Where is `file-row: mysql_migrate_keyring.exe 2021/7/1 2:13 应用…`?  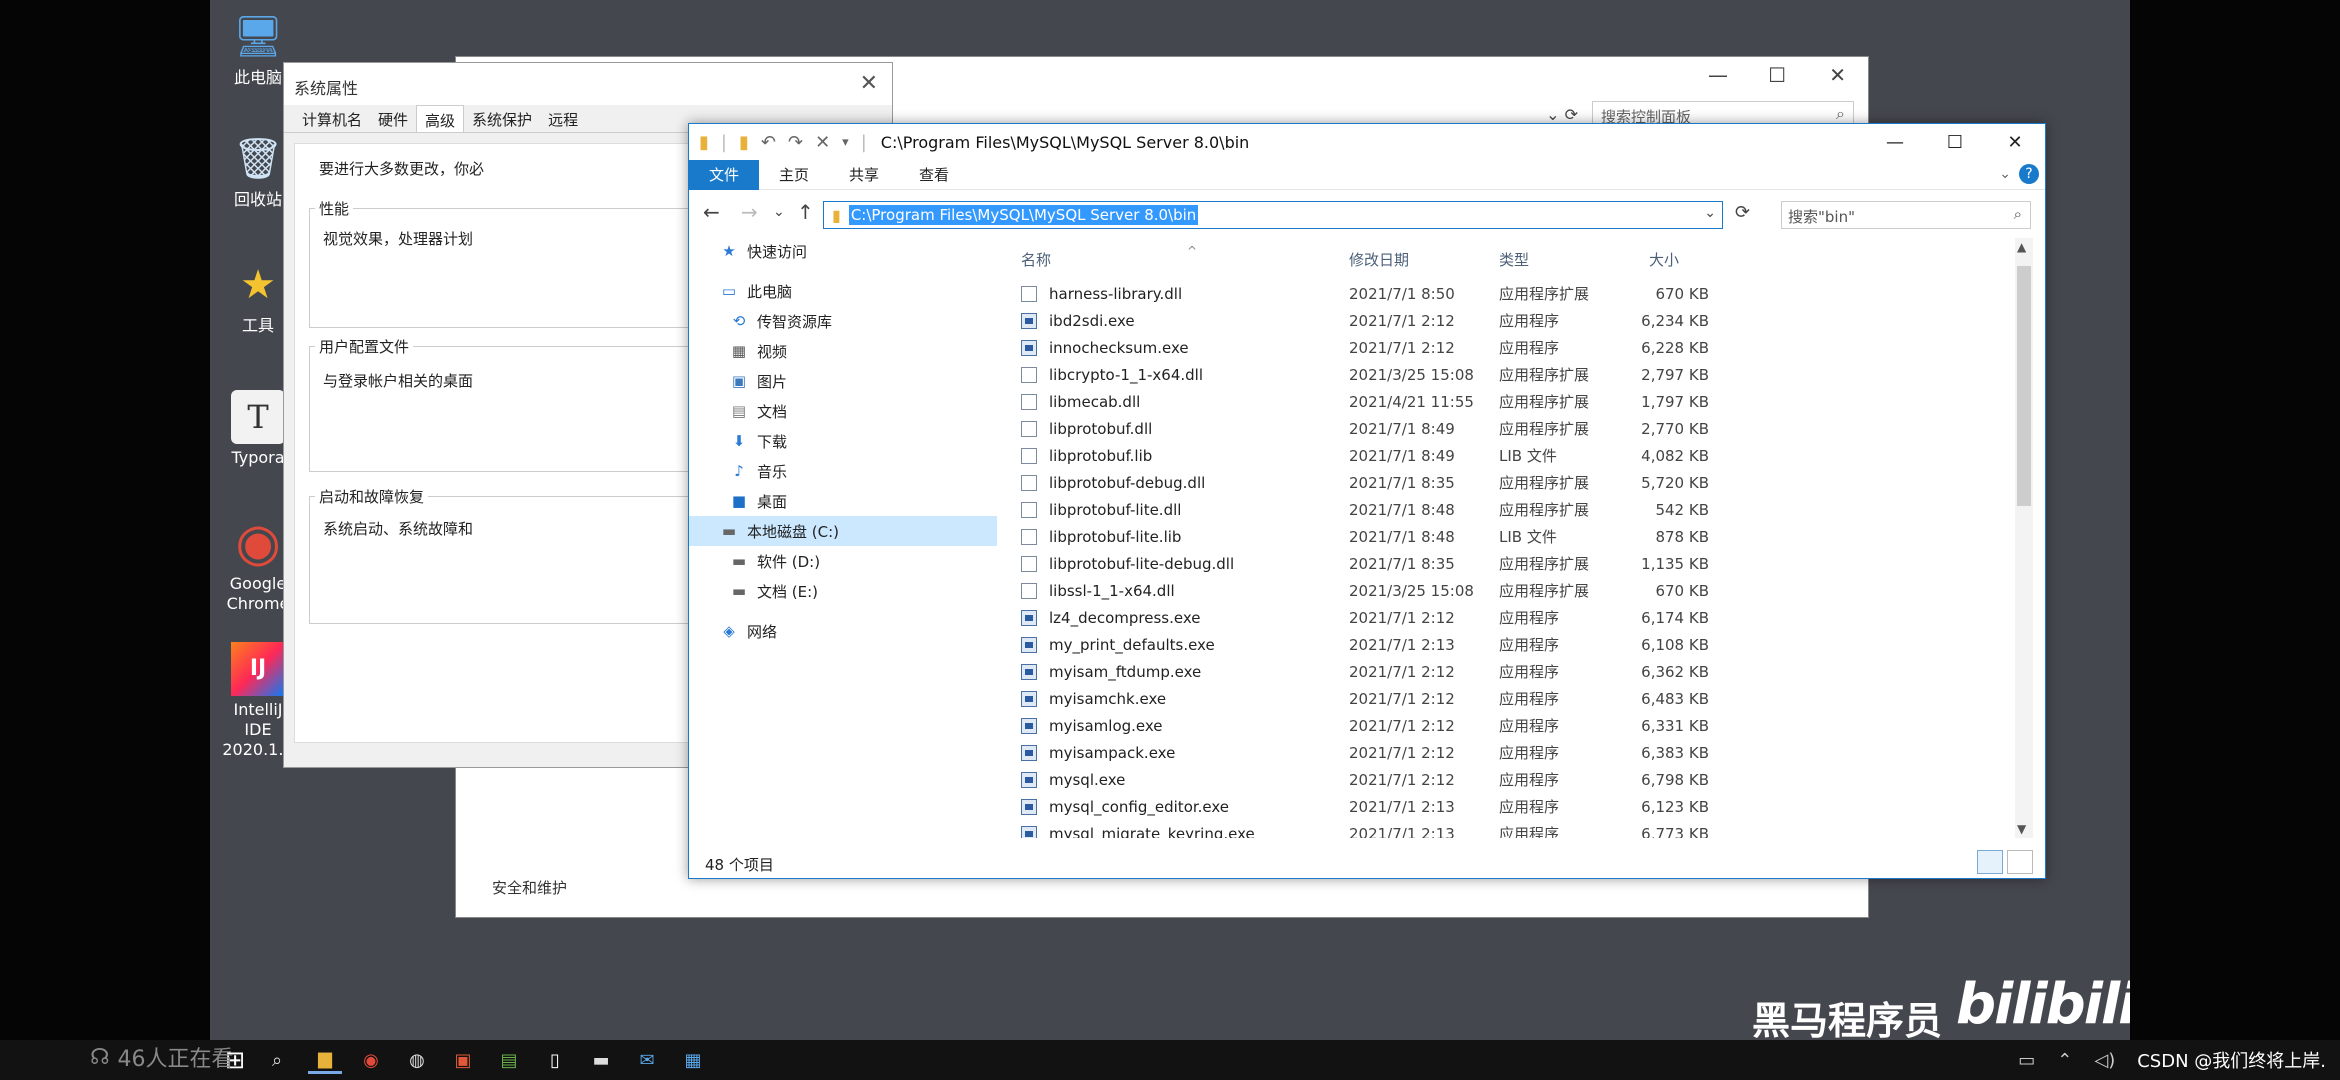
file-row: mysql_migrate_keyring.exe 2021/7/1 2:13 应用… is located at coordinates (1509, 829).